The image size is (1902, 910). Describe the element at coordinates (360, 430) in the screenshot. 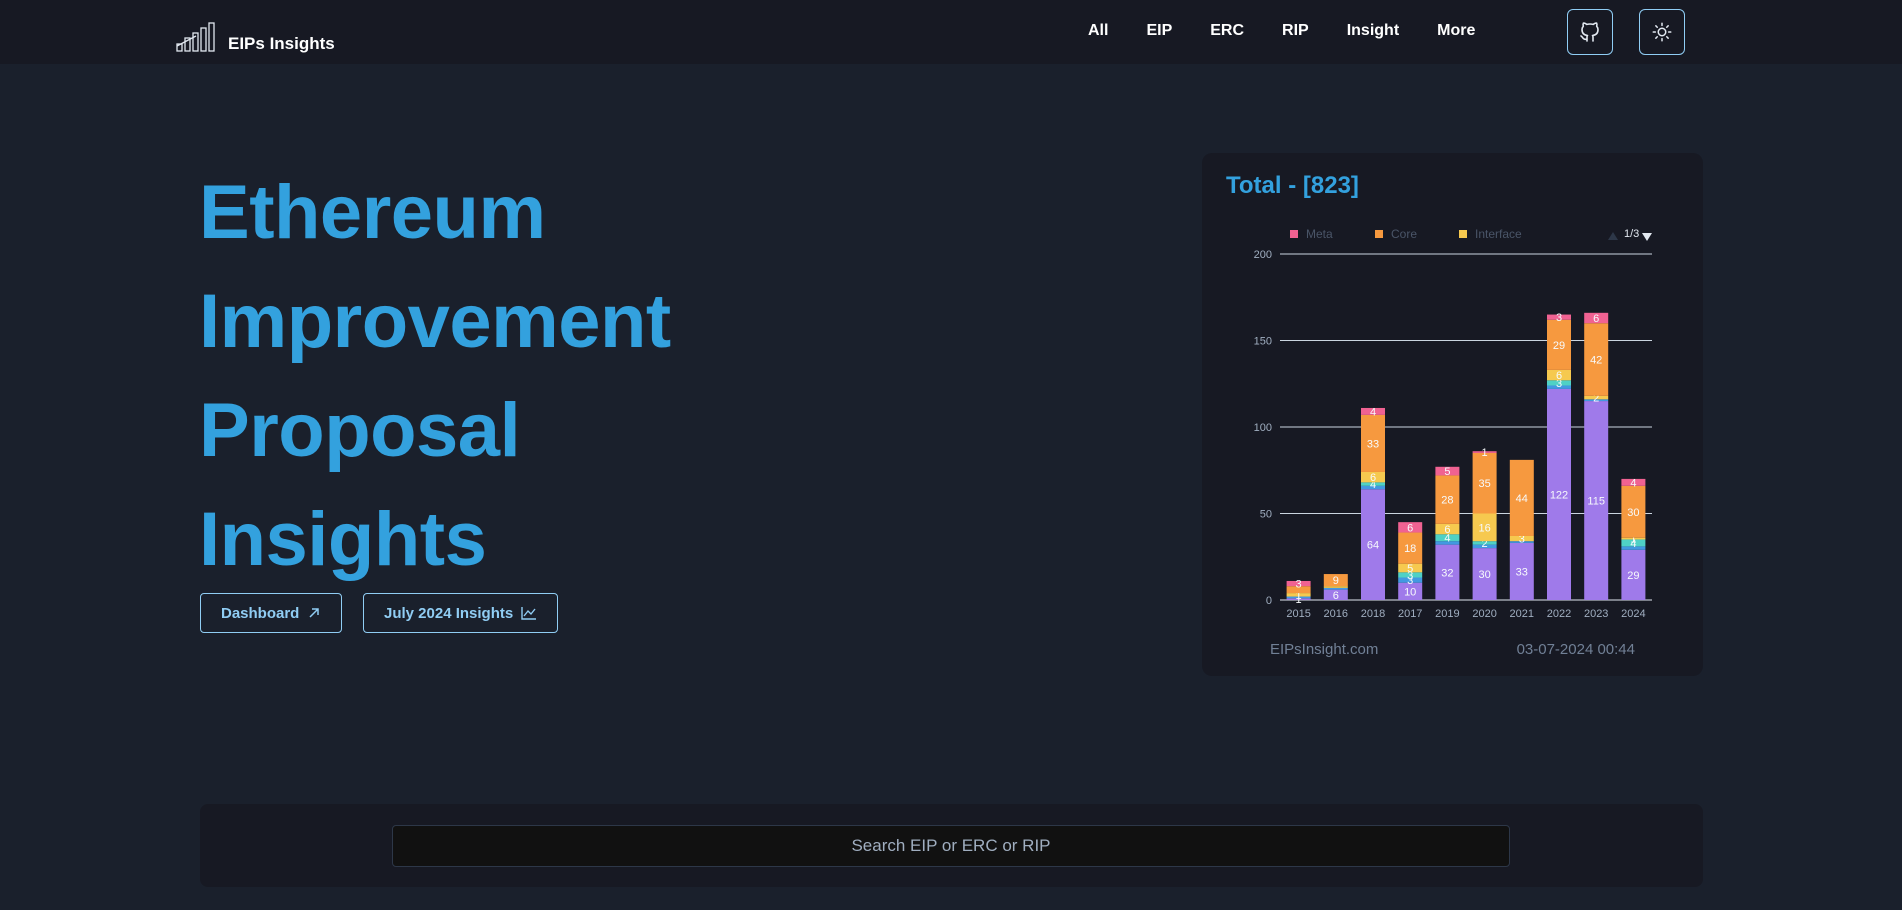

I see `hero-title-line: Proposal` at that location.